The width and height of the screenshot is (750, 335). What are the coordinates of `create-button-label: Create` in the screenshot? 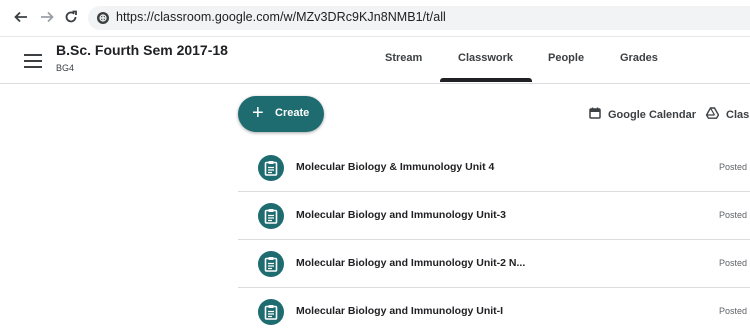 It's located at (292, 113).